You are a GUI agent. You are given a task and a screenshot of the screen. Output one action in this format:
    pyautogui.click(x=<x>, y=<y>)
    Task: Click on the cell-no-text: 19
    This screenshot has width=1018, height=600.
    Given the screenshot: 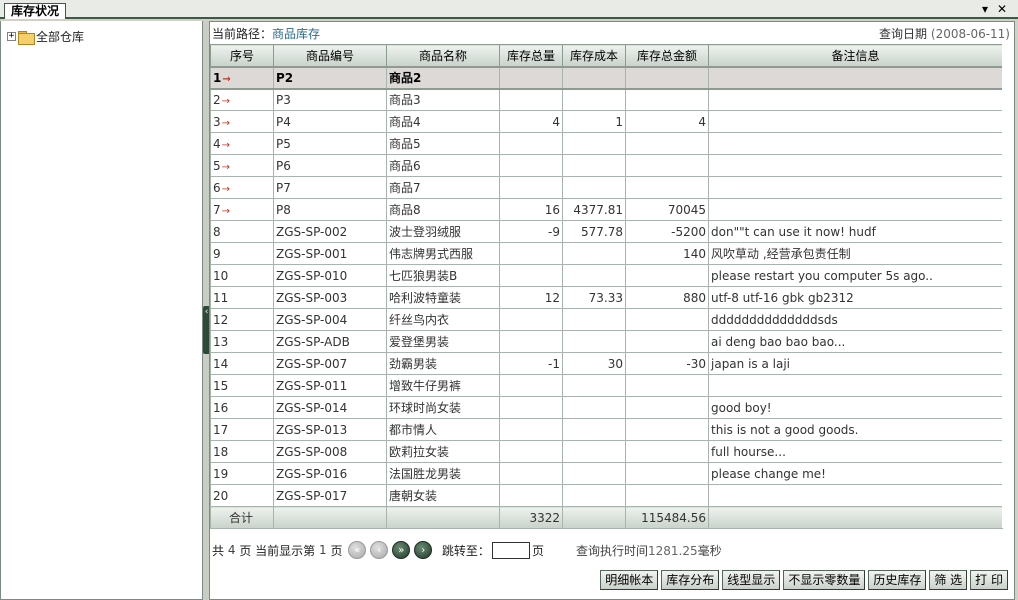 What is the action you would take?
    pyautogui.click(x=221, y=473)
    